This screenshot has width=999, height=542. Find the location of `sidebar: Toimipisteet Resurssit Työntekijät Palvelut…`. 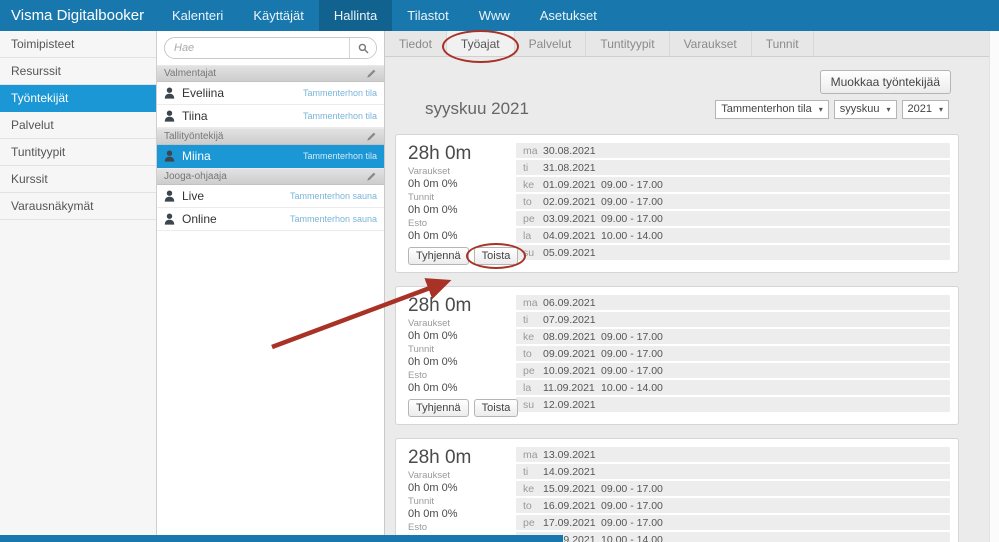

sidebar: Toimipisteet Resurssit Työntekijät Palvelut… is located at coordinates (78, 286).